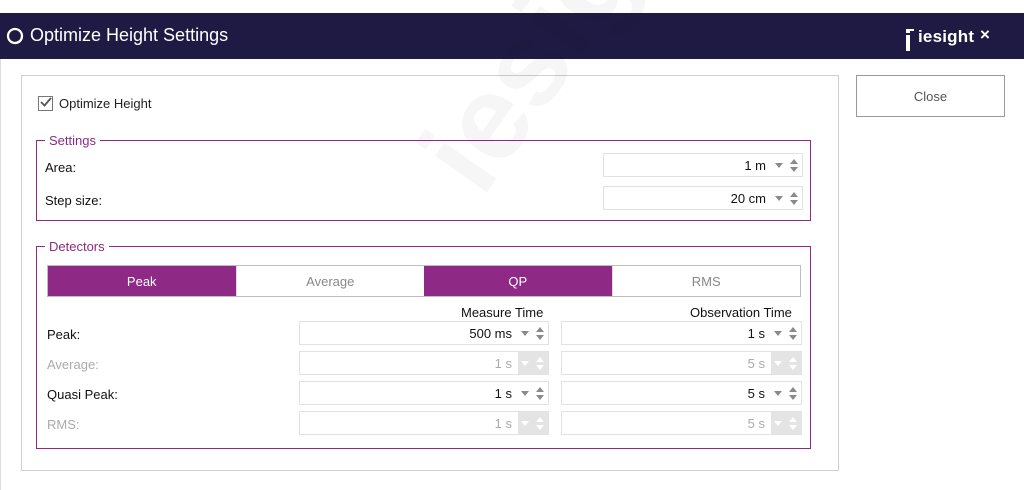 The width and height of the screenshot is (1024, 490). What do you see at coordinates (756, 393) in the screenshot?
I see `quasi-peak-observation-value: 5 s` at bounding box center [756, 393].